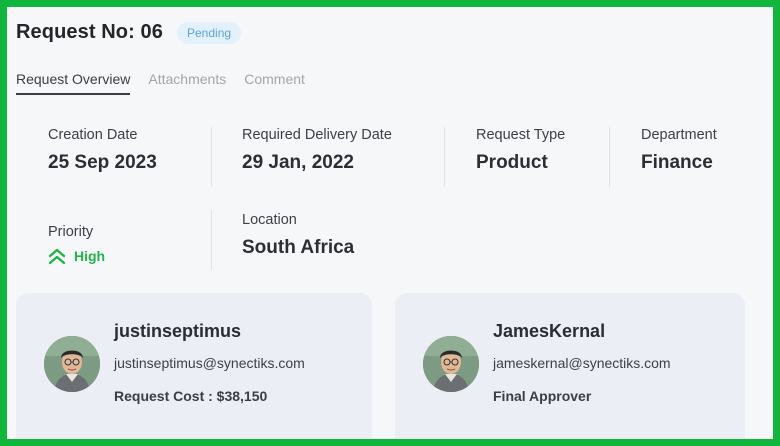 The image size is (780, 446). What do you see at coordinates (57, 256) in the screenshot?
I see `double-chevron-up-icon` at bounding box center [57, 256].